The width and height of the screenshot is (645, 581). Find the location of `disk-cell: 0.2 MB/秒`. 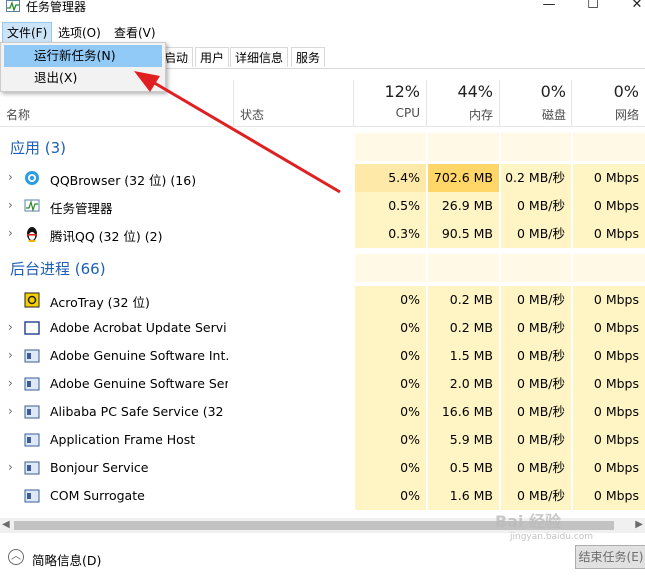

disk-cell: 0.2 MB/秒 is located at coordinates (535, 178).